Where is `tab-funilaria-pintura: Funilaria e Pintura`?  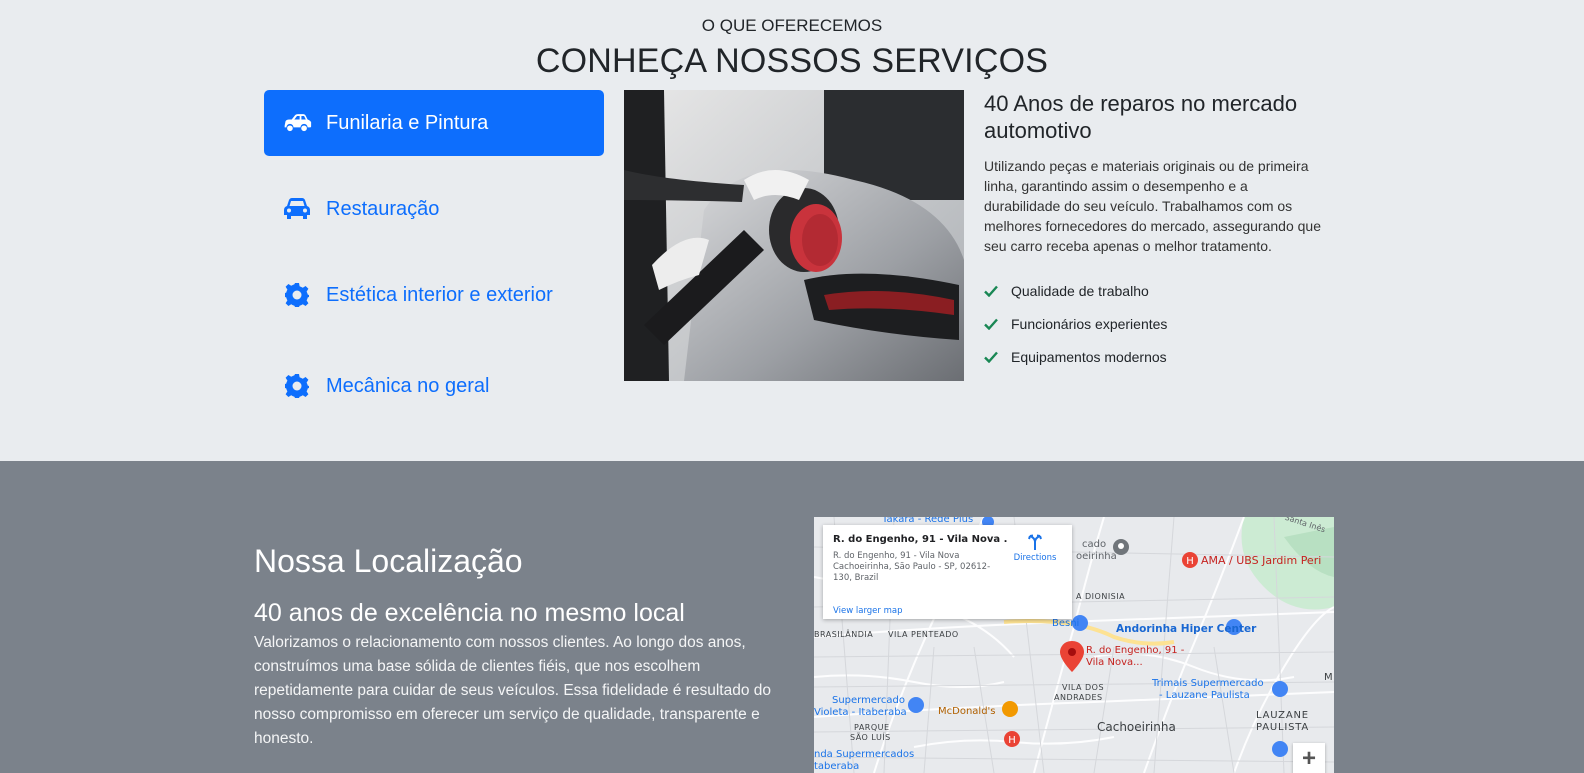 tab-funilaria-pintura: Funilaria e Pintura is located at coordinates (434, 123).